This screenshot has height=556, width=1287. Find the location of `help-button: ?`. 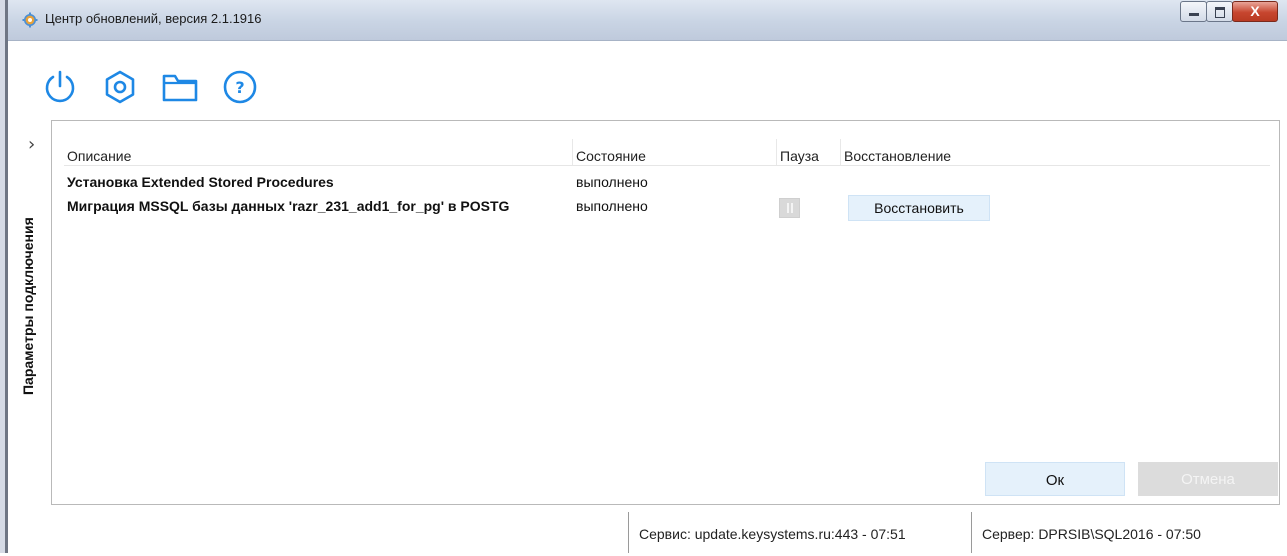

help-button: ? is located at coordinates (240, 87).